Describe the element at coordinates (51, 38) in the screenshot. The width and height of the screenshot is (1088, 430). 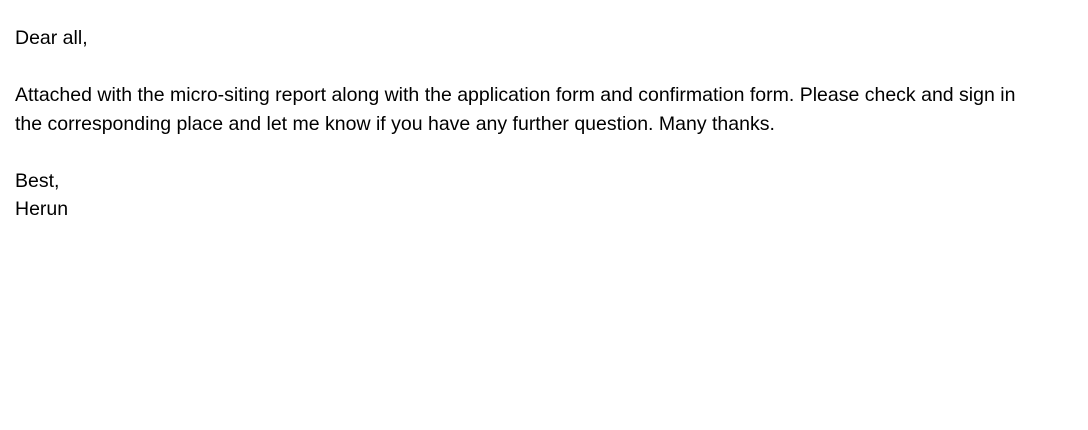
I see `greeting-text: Dear all,` at that location.